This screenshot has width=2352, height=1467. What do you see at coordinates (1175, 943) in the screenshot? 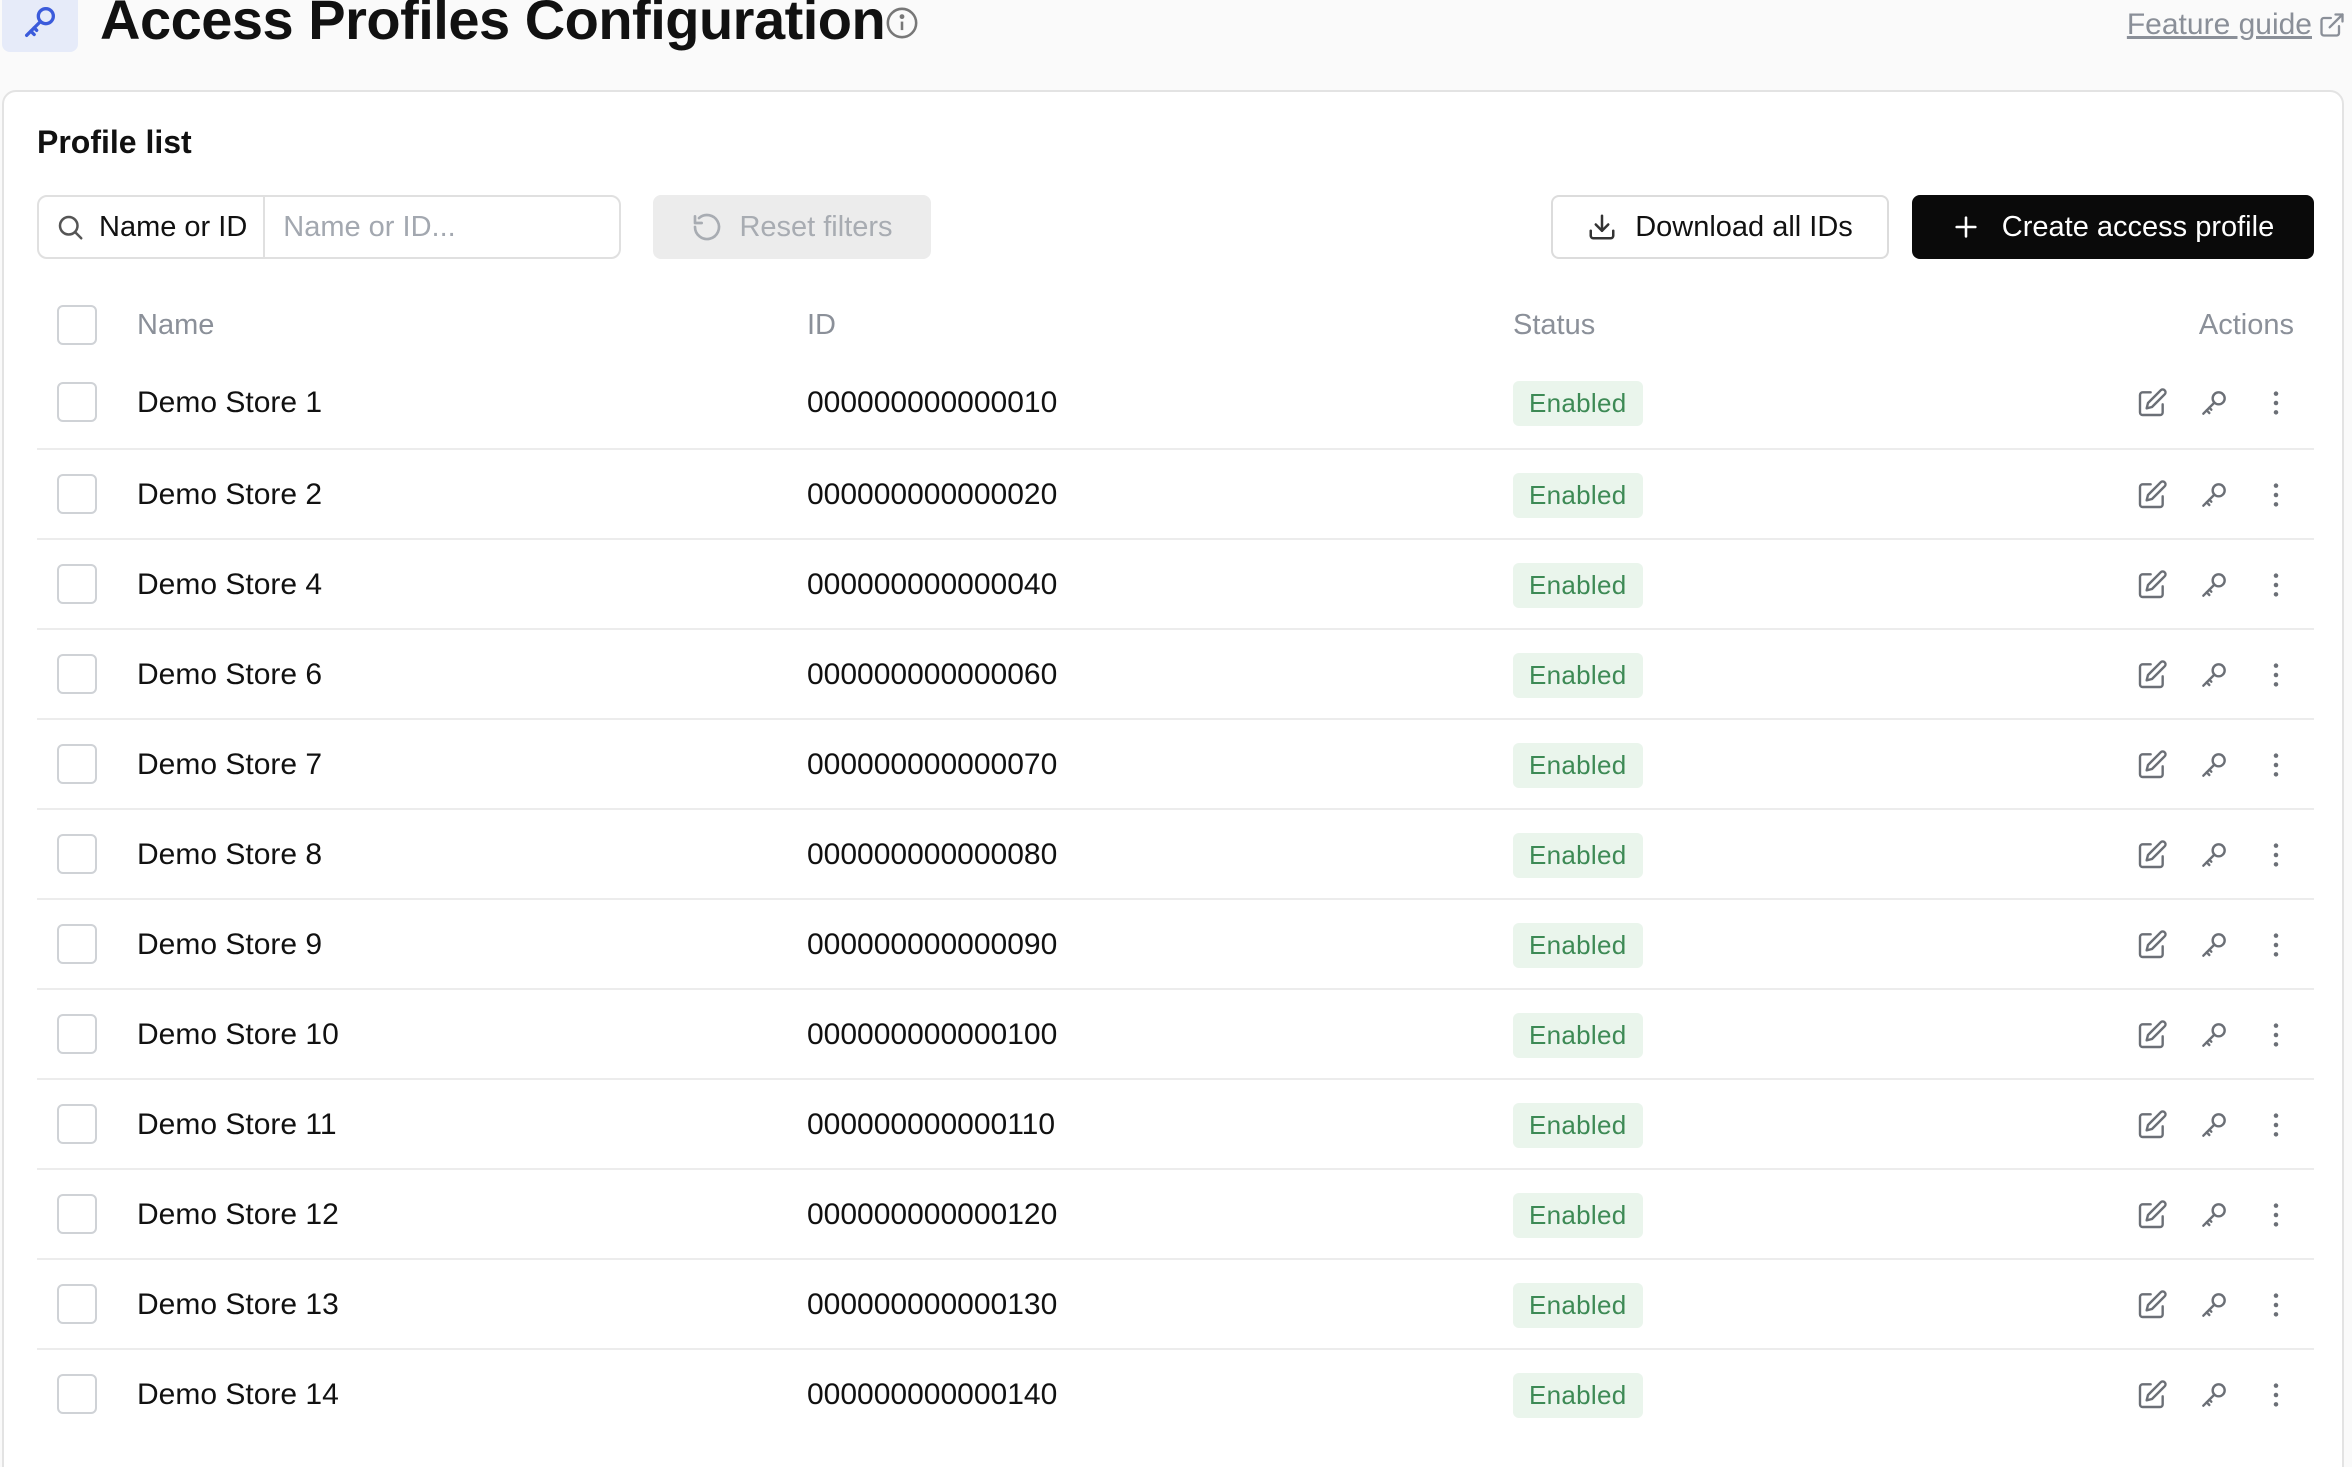
I see `table-row: Demo Store 9 000000000000090 Enabled` at bounding box center [1175, 943].